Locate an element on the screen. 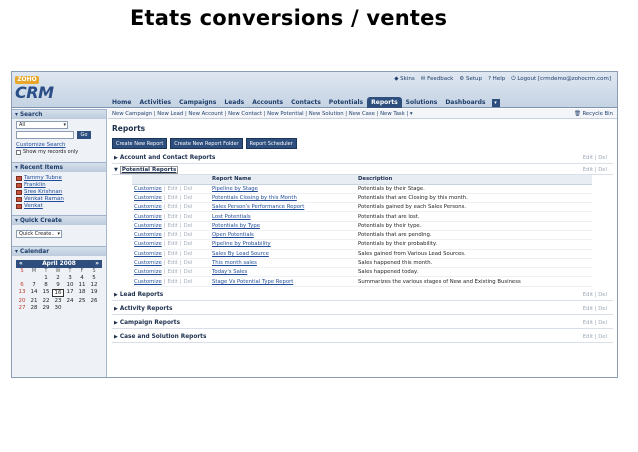 This screenshot has width=638, height=452. report-scheduler-button: Report Scheduler is located at coordinates (271, 143).